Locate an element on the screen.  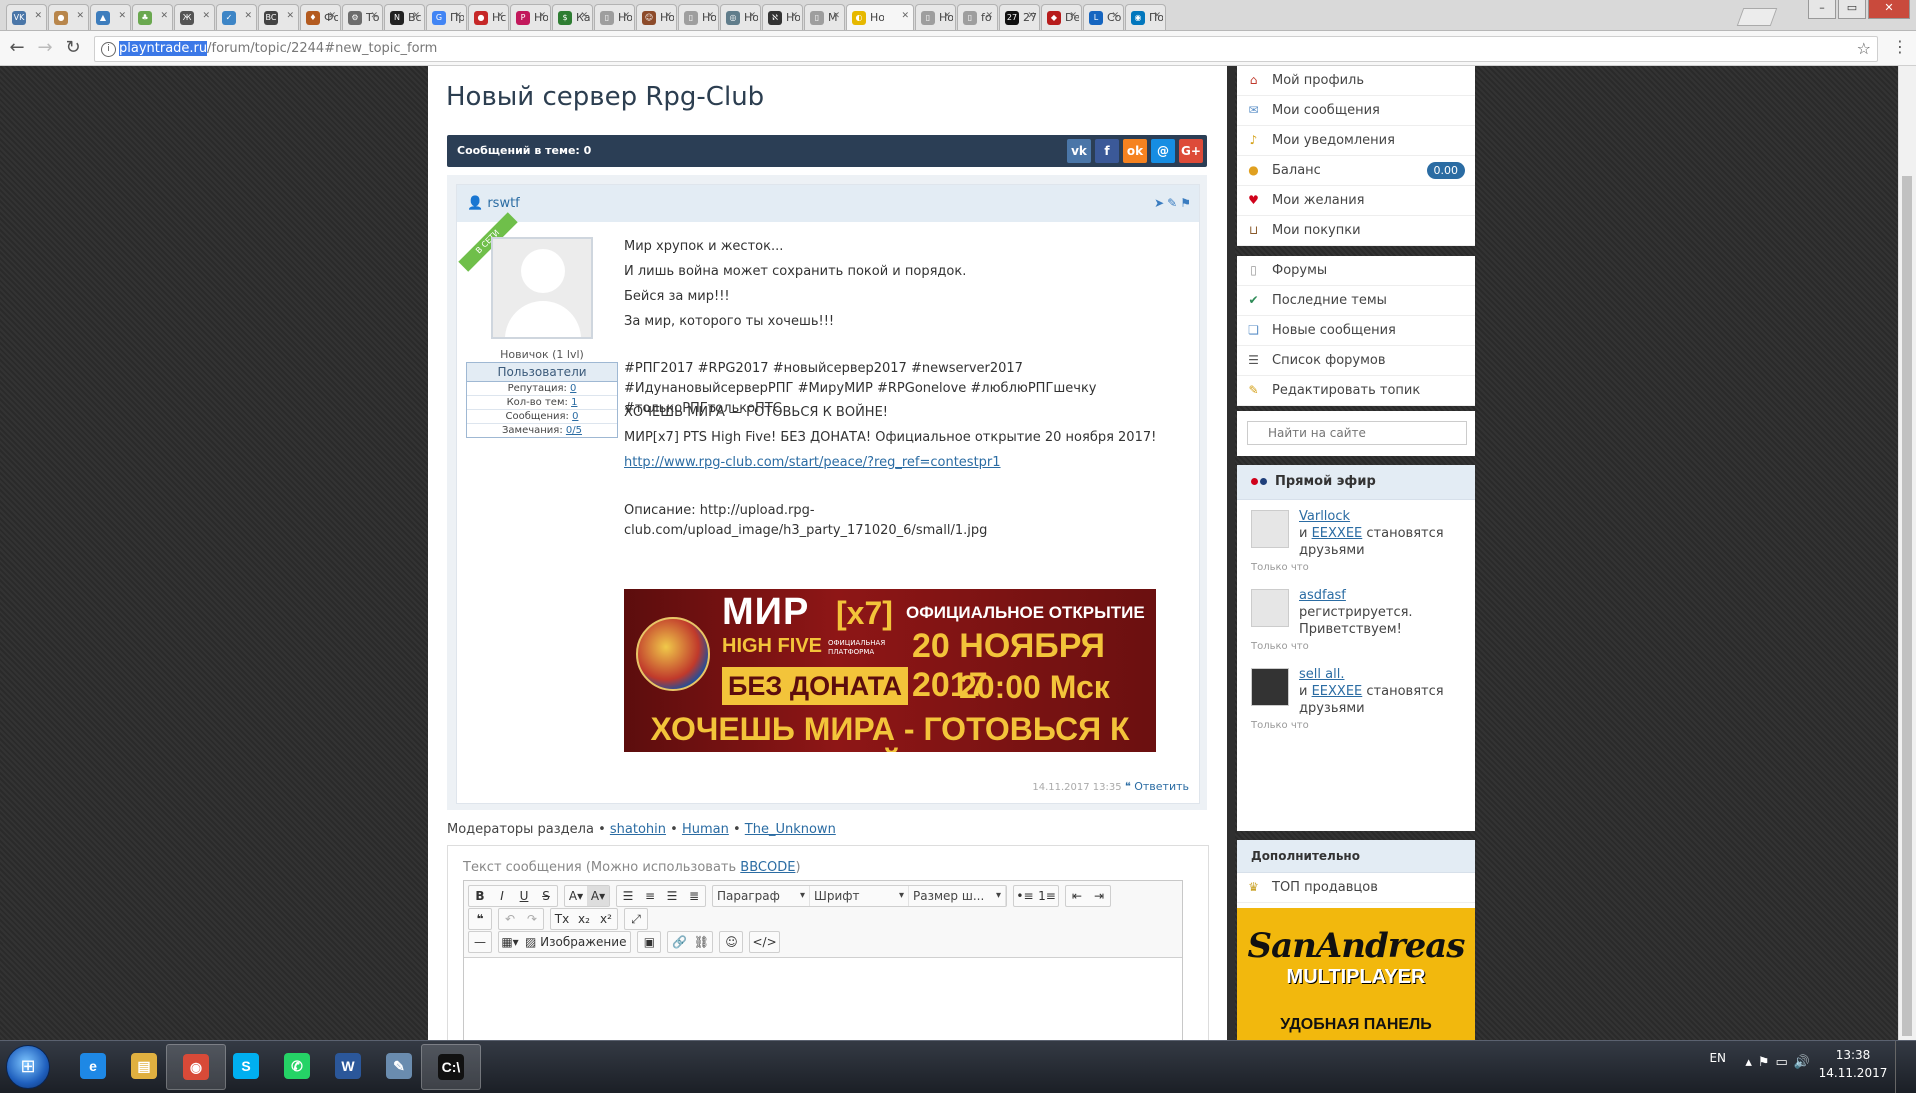
taskbar-word: W is located at coordinates (348, 1066).